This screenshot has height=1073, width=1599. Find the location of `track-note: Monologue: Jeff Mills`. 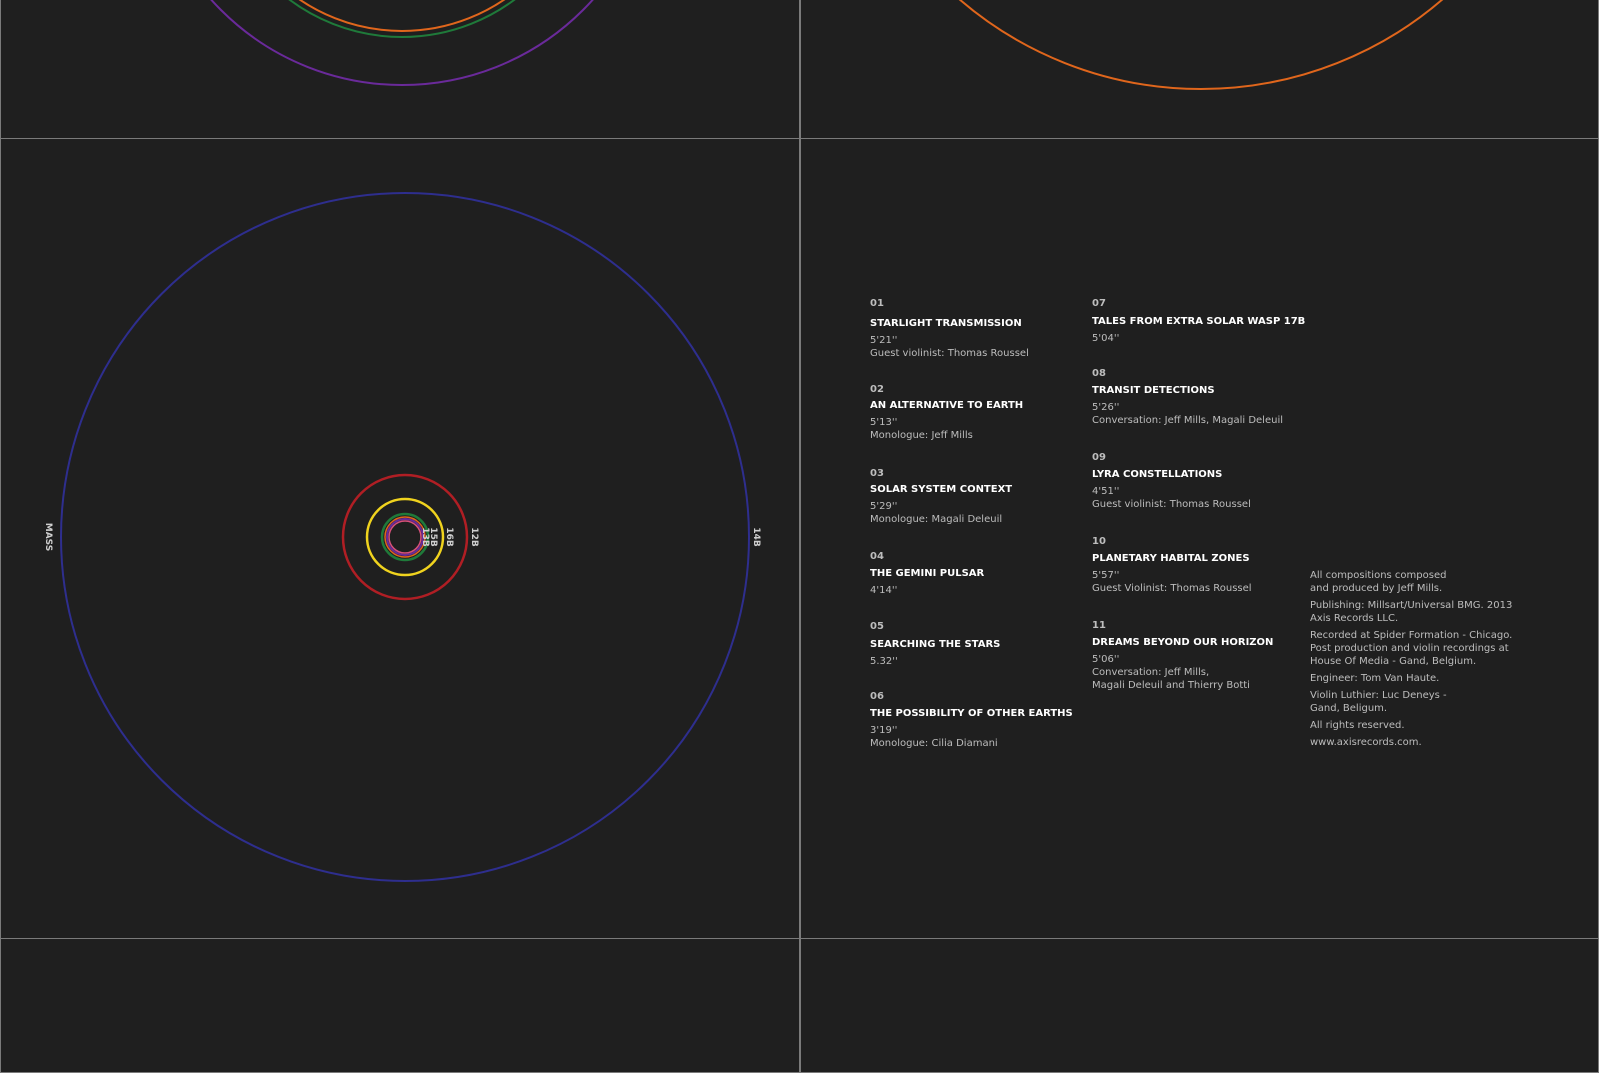

track-note: Monologue: Jeff Mills is located at coordinates (921, 435).